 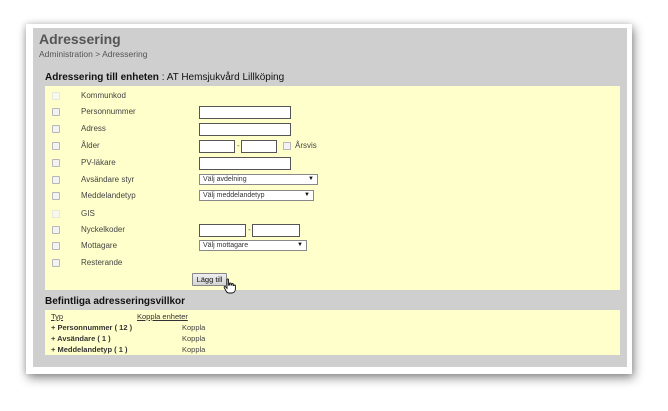 What do you see at coordinates (338, 339) in the screenshot?
I see `table-row: + Avsändare ( 1 ) Koppla` at bounding box center [338, 339].